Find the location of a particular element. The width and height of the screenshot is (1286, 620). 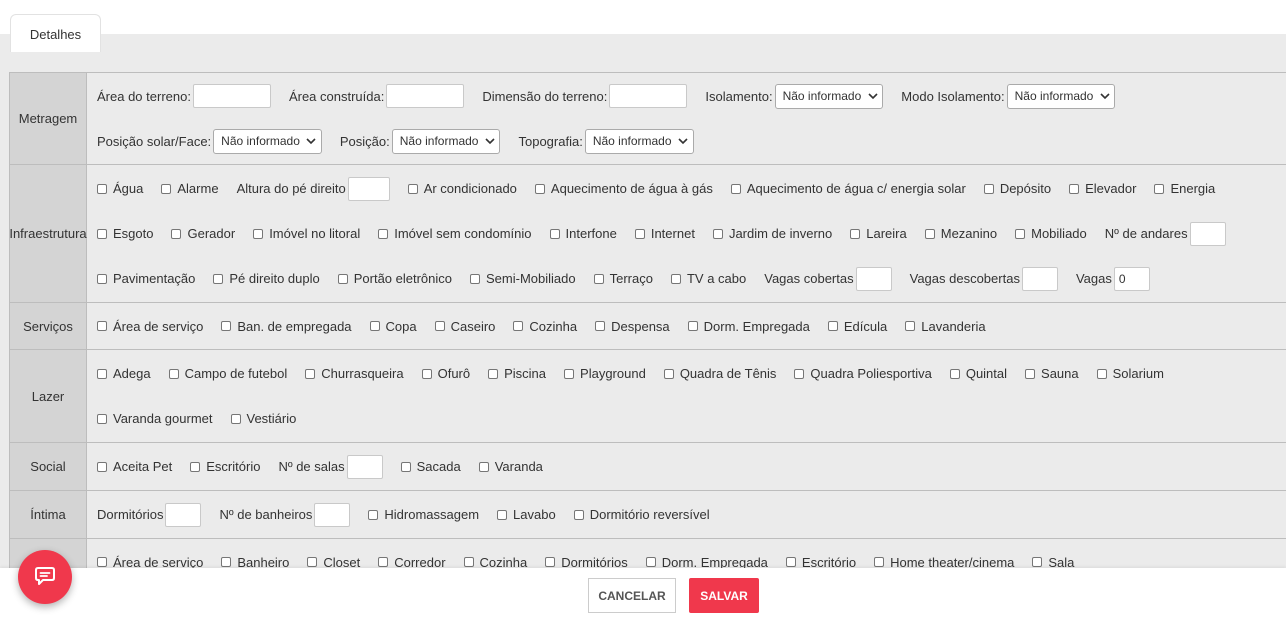

checkbox-armario-home-theater: Home theater/cinema is located at coordinates (944, 554).